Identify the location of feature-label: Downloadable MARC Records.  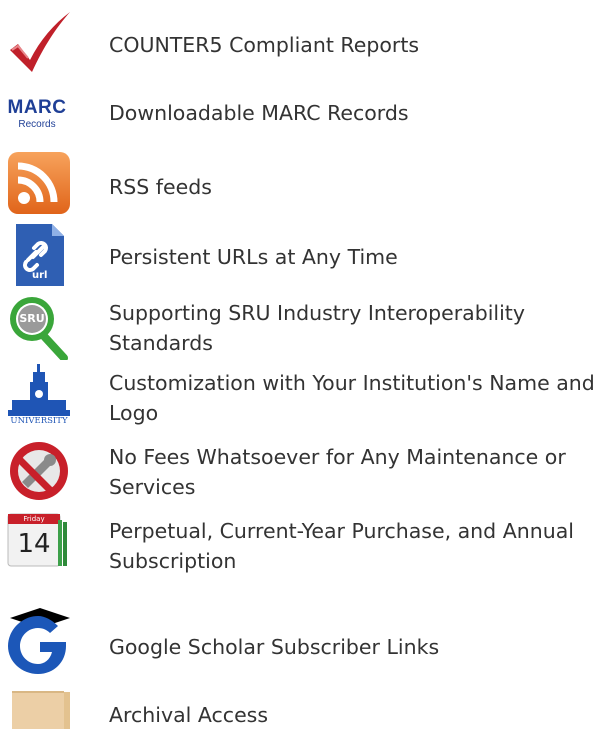
(259, 113).